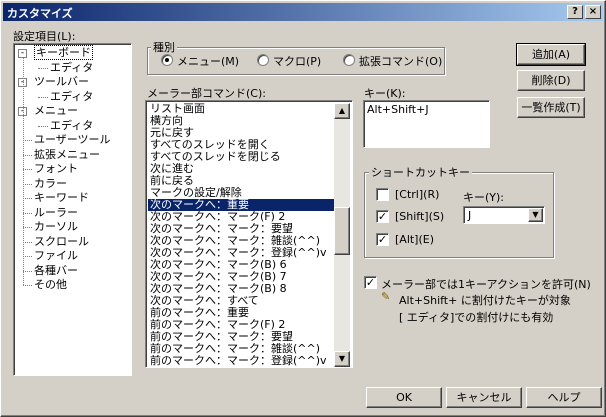 The height and width of the screenshot is (417, 606). I want to click on pencil-icon: ✎, so click(386, 296).